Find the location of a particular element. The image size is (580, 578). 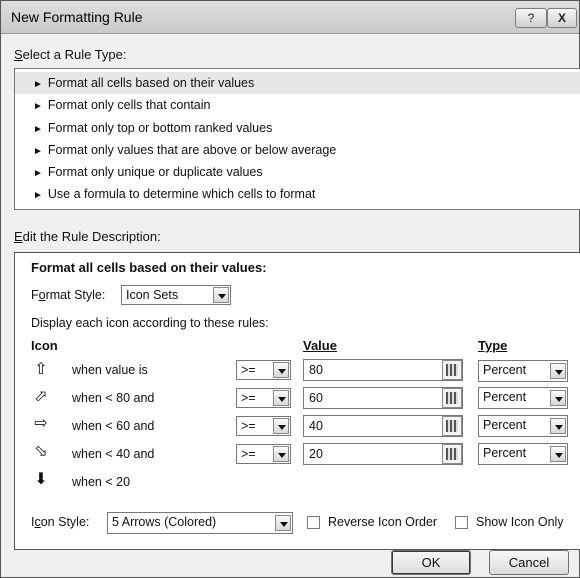

condition-label: when < 80 and is located at coordinates (113, 398).